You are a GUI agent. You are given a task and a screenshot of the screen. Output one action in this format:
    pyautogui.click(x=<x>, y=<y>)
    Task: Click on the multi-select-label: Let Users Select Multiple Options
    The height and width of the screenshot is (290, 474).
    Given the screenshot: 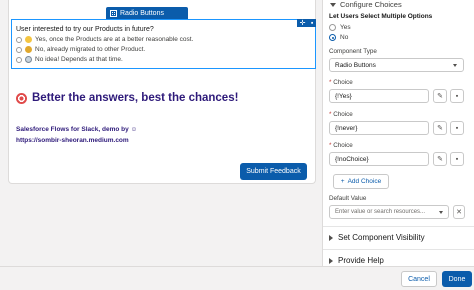 What is the action you would take?
    pyautogui.click(x=381, y=16)
    